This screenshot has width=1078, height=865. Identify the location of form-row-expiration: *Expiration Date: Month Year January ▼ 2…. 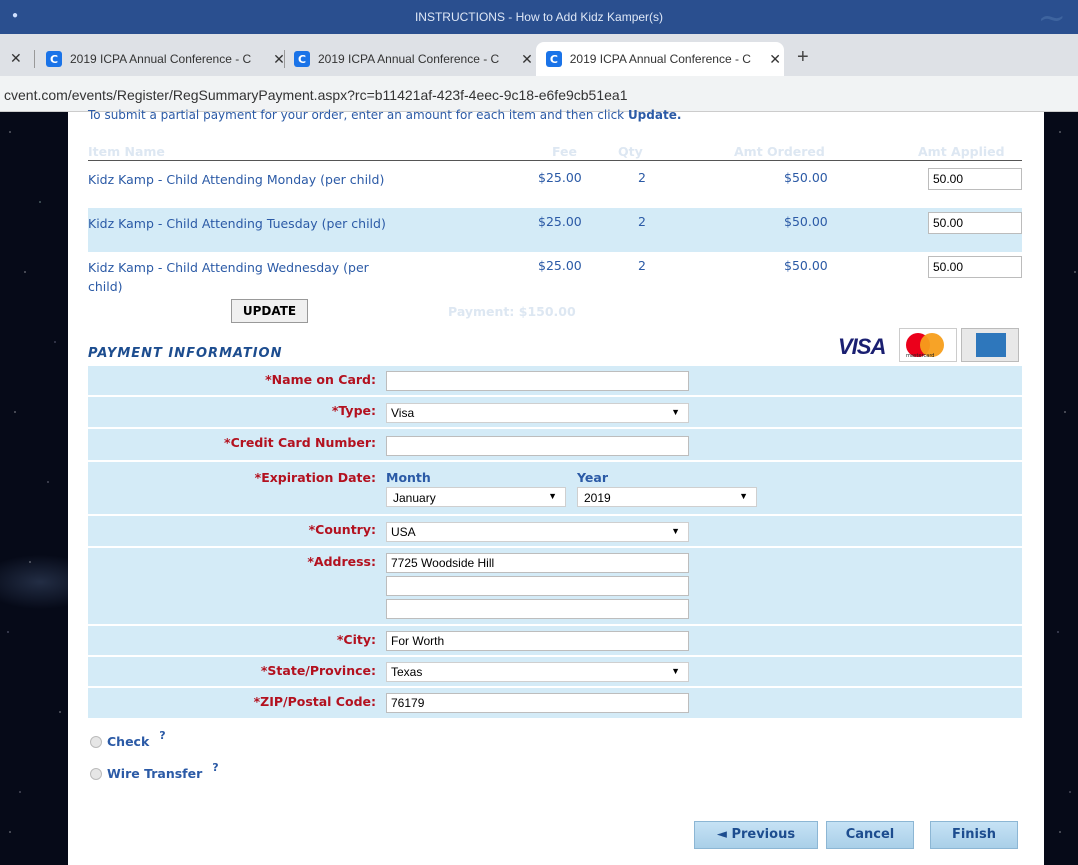
(555, 489).